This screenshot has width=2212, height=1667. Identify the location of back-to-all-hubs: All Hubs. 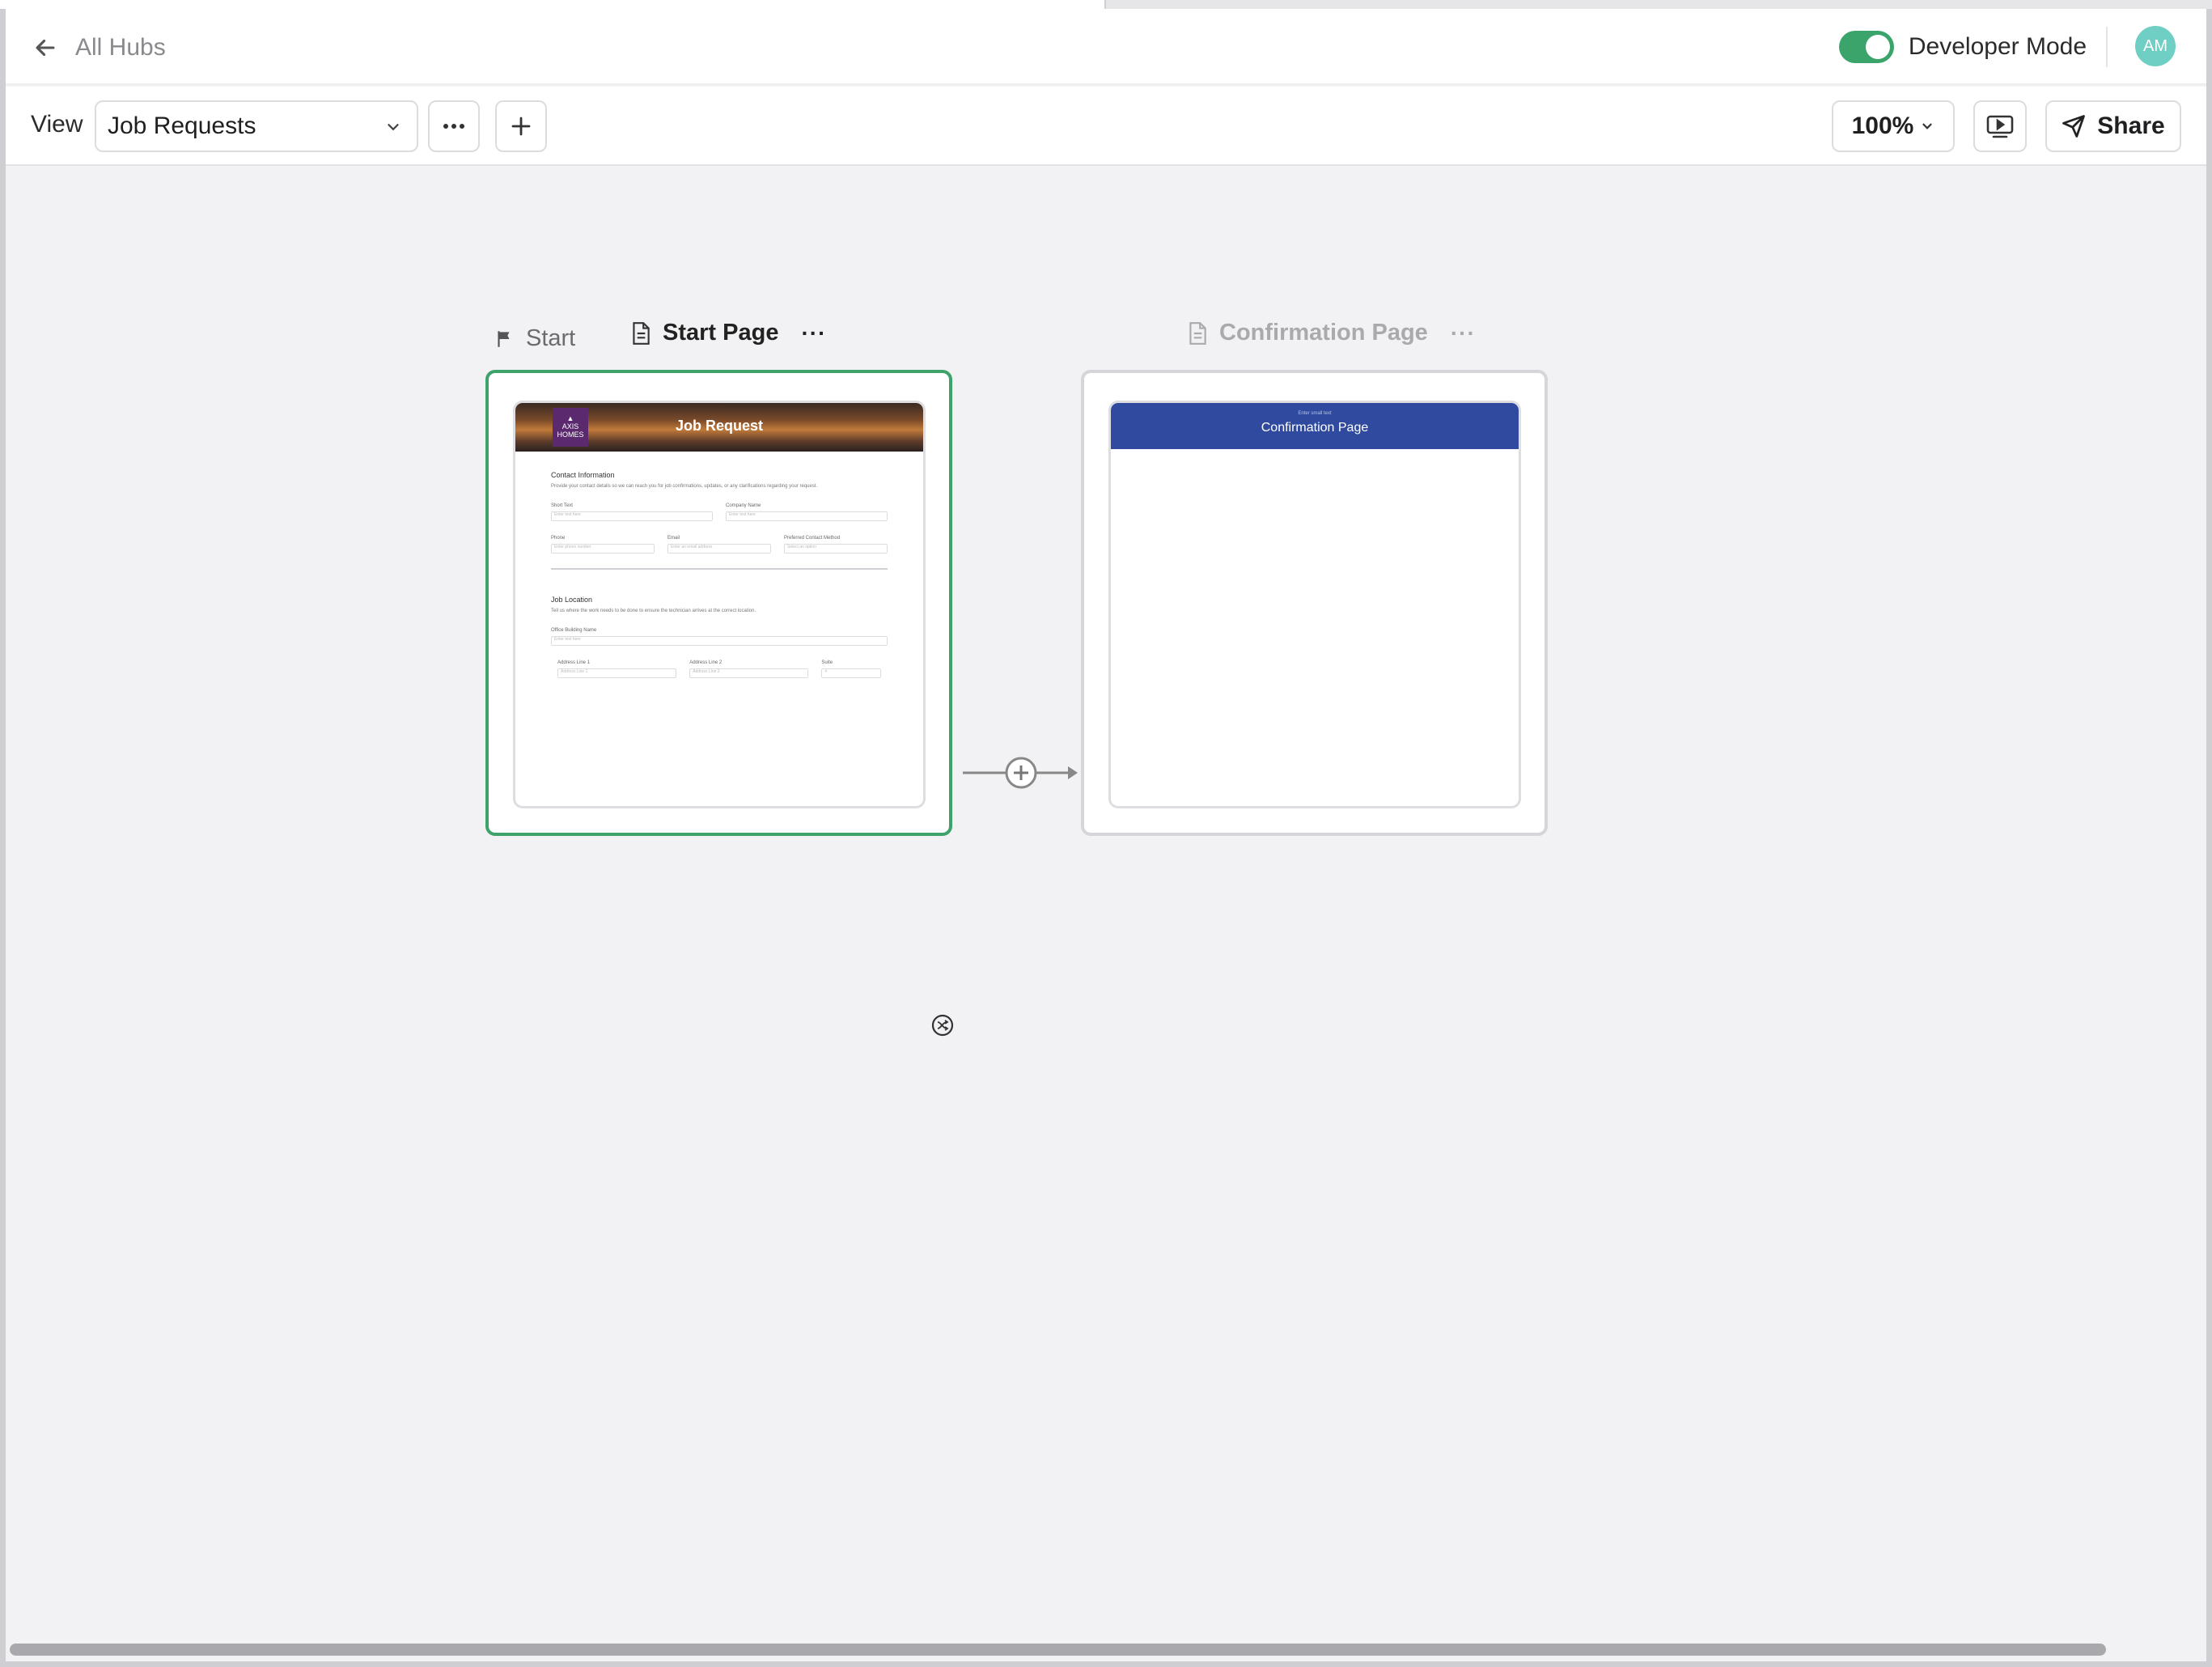
(99, 48).